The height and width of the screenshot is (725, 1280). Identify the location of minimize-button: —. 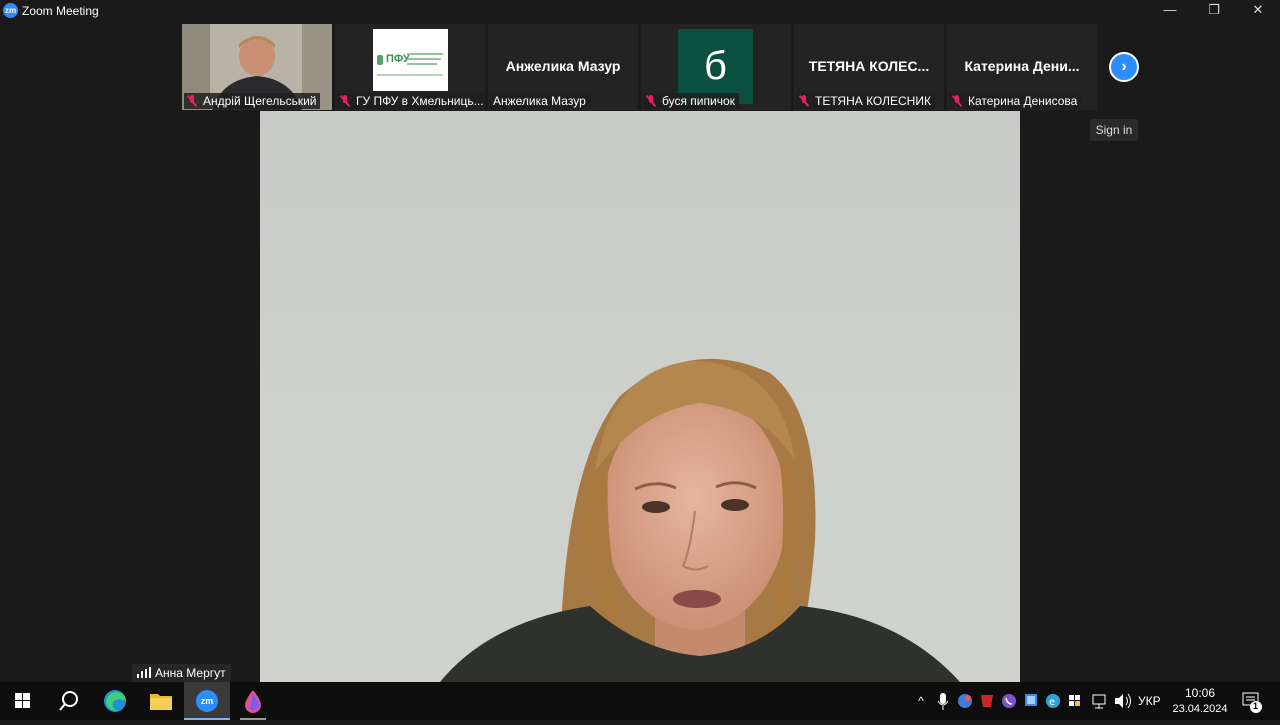
(1170, 11).